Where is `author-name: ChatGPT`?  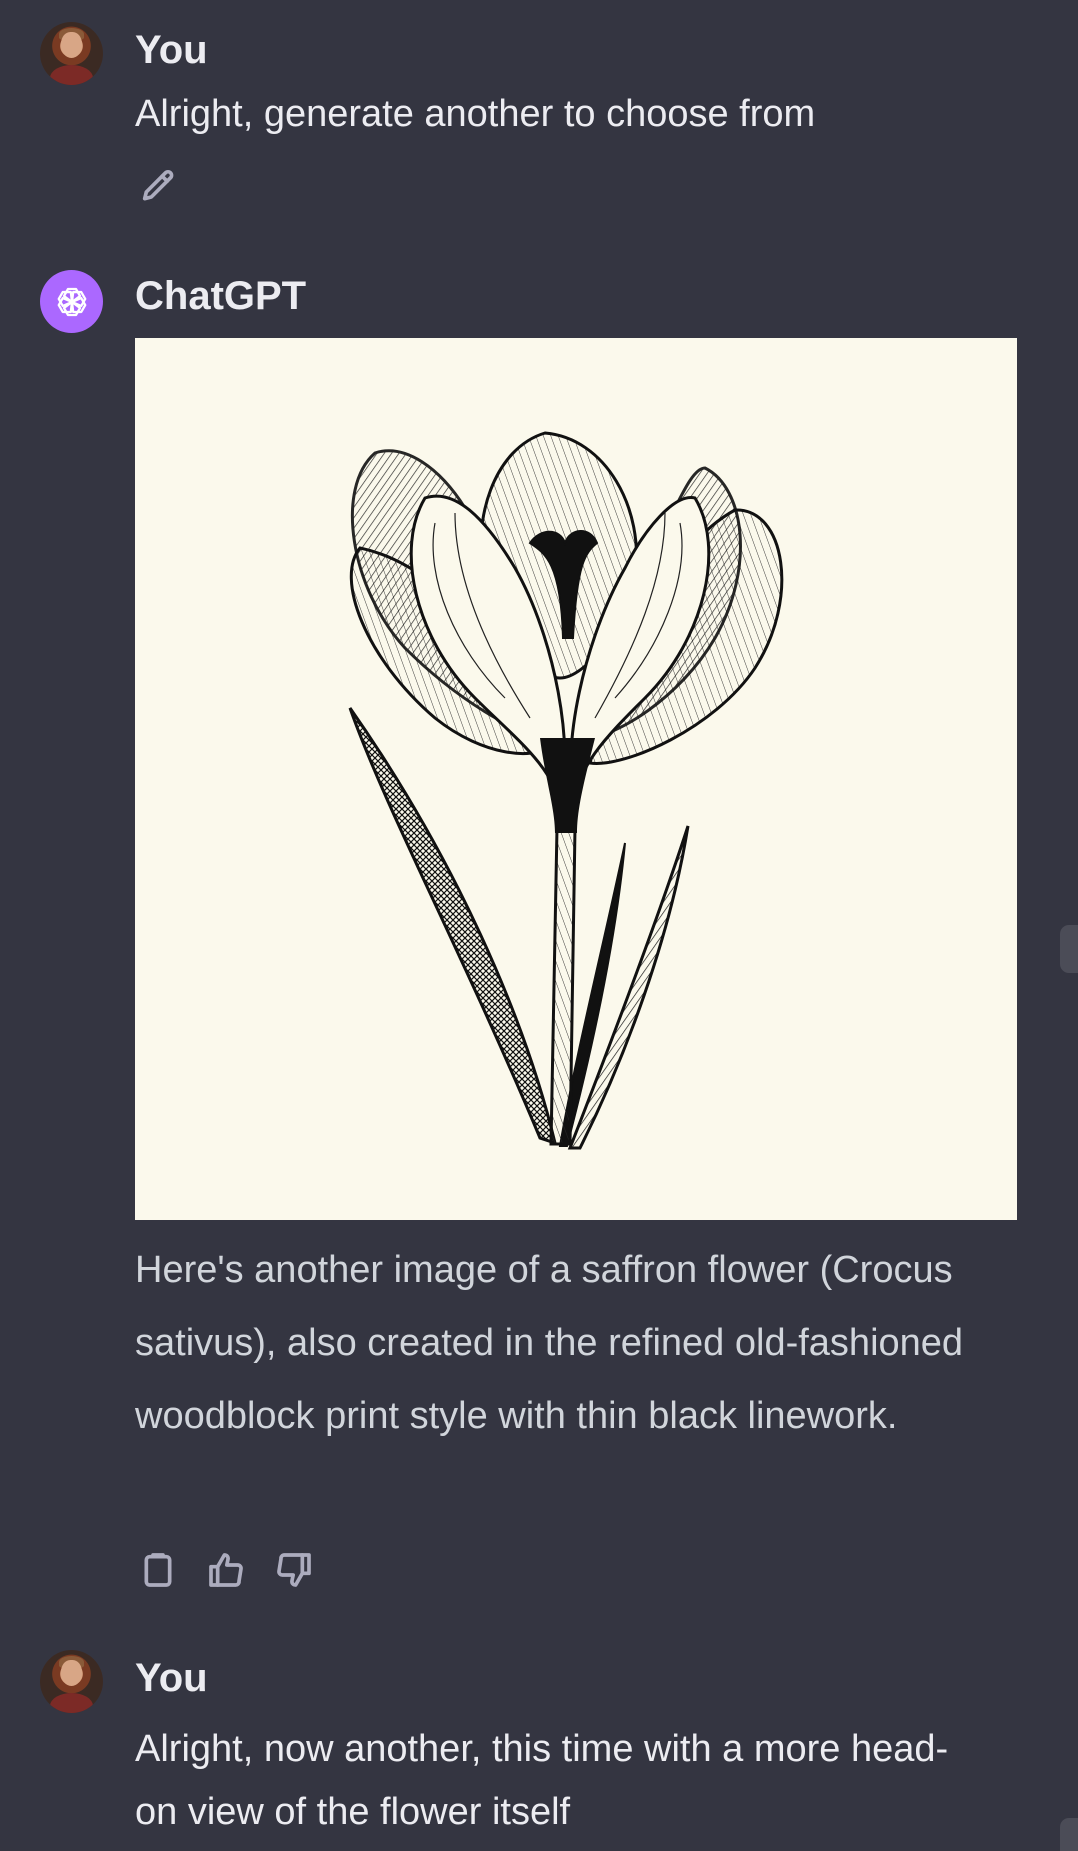 author-name: ChatGPT is located at coordinates (221, 296).